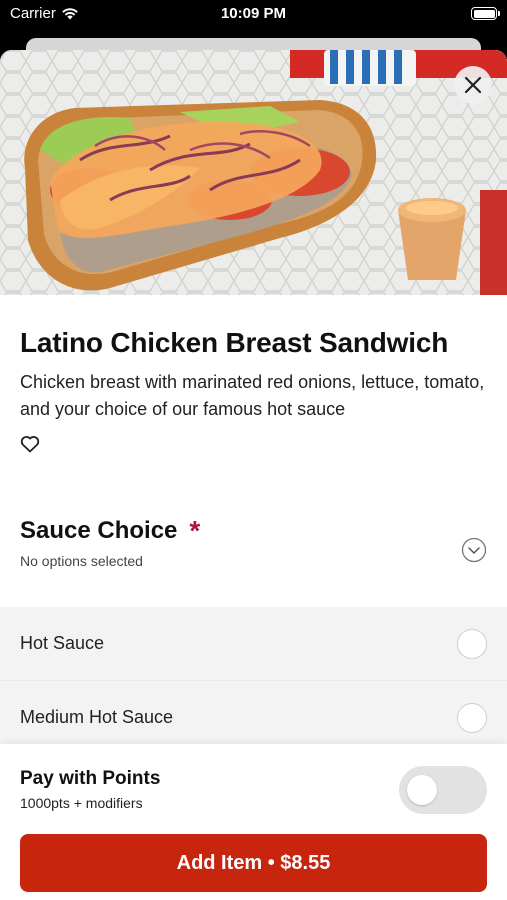 The width and height of the screenshot is (507, 900). What do you see at coordinates (62, 643) in the screenshot?
I see `option-label: Hot Sauce` at bounding box center [62, 643].